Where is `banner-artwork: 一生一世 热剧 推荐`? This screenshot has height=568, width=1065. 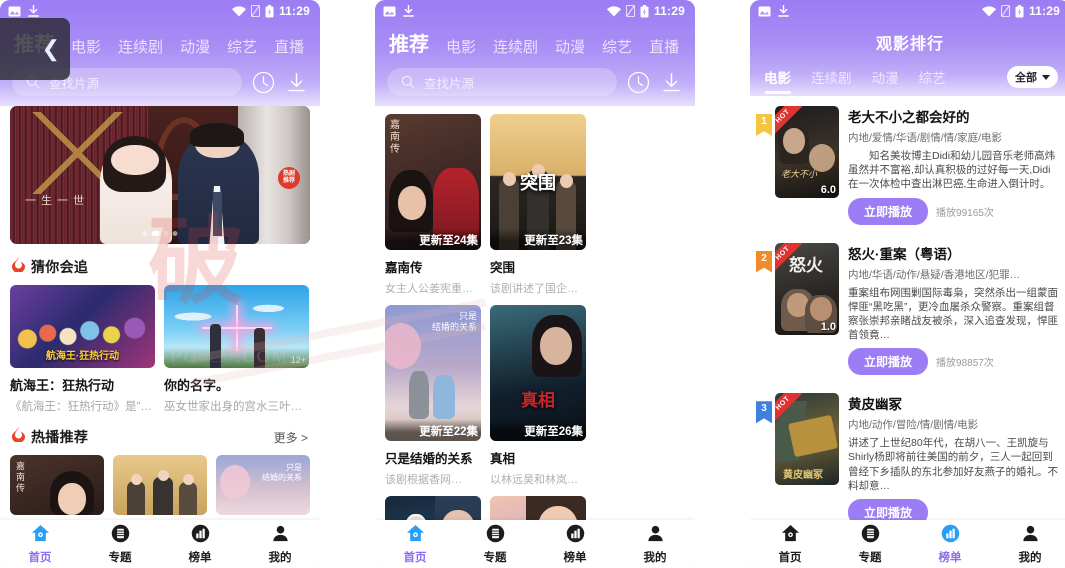 banner-artwork: 一生一世 热剧 推荐 is located at coordinates (160, 175).